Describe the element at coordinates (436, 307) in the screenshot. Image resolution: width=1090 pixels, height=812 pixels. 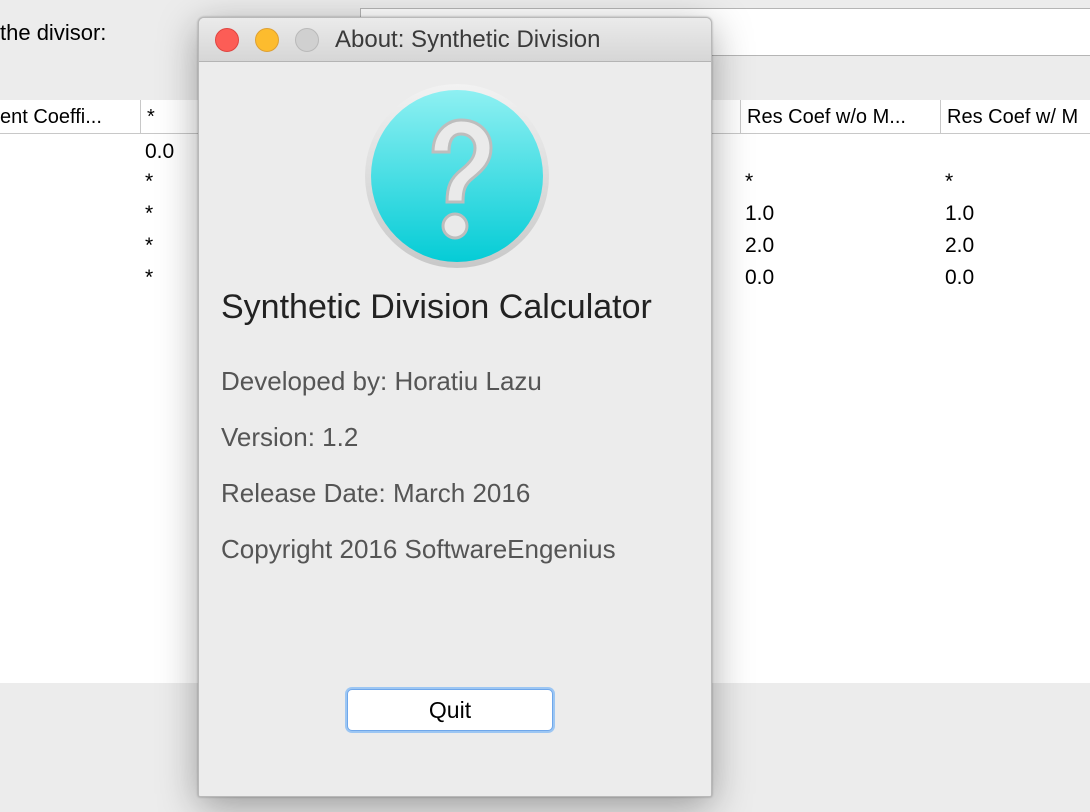
I see `app-name: Synthetic Division Calculator` at that location.